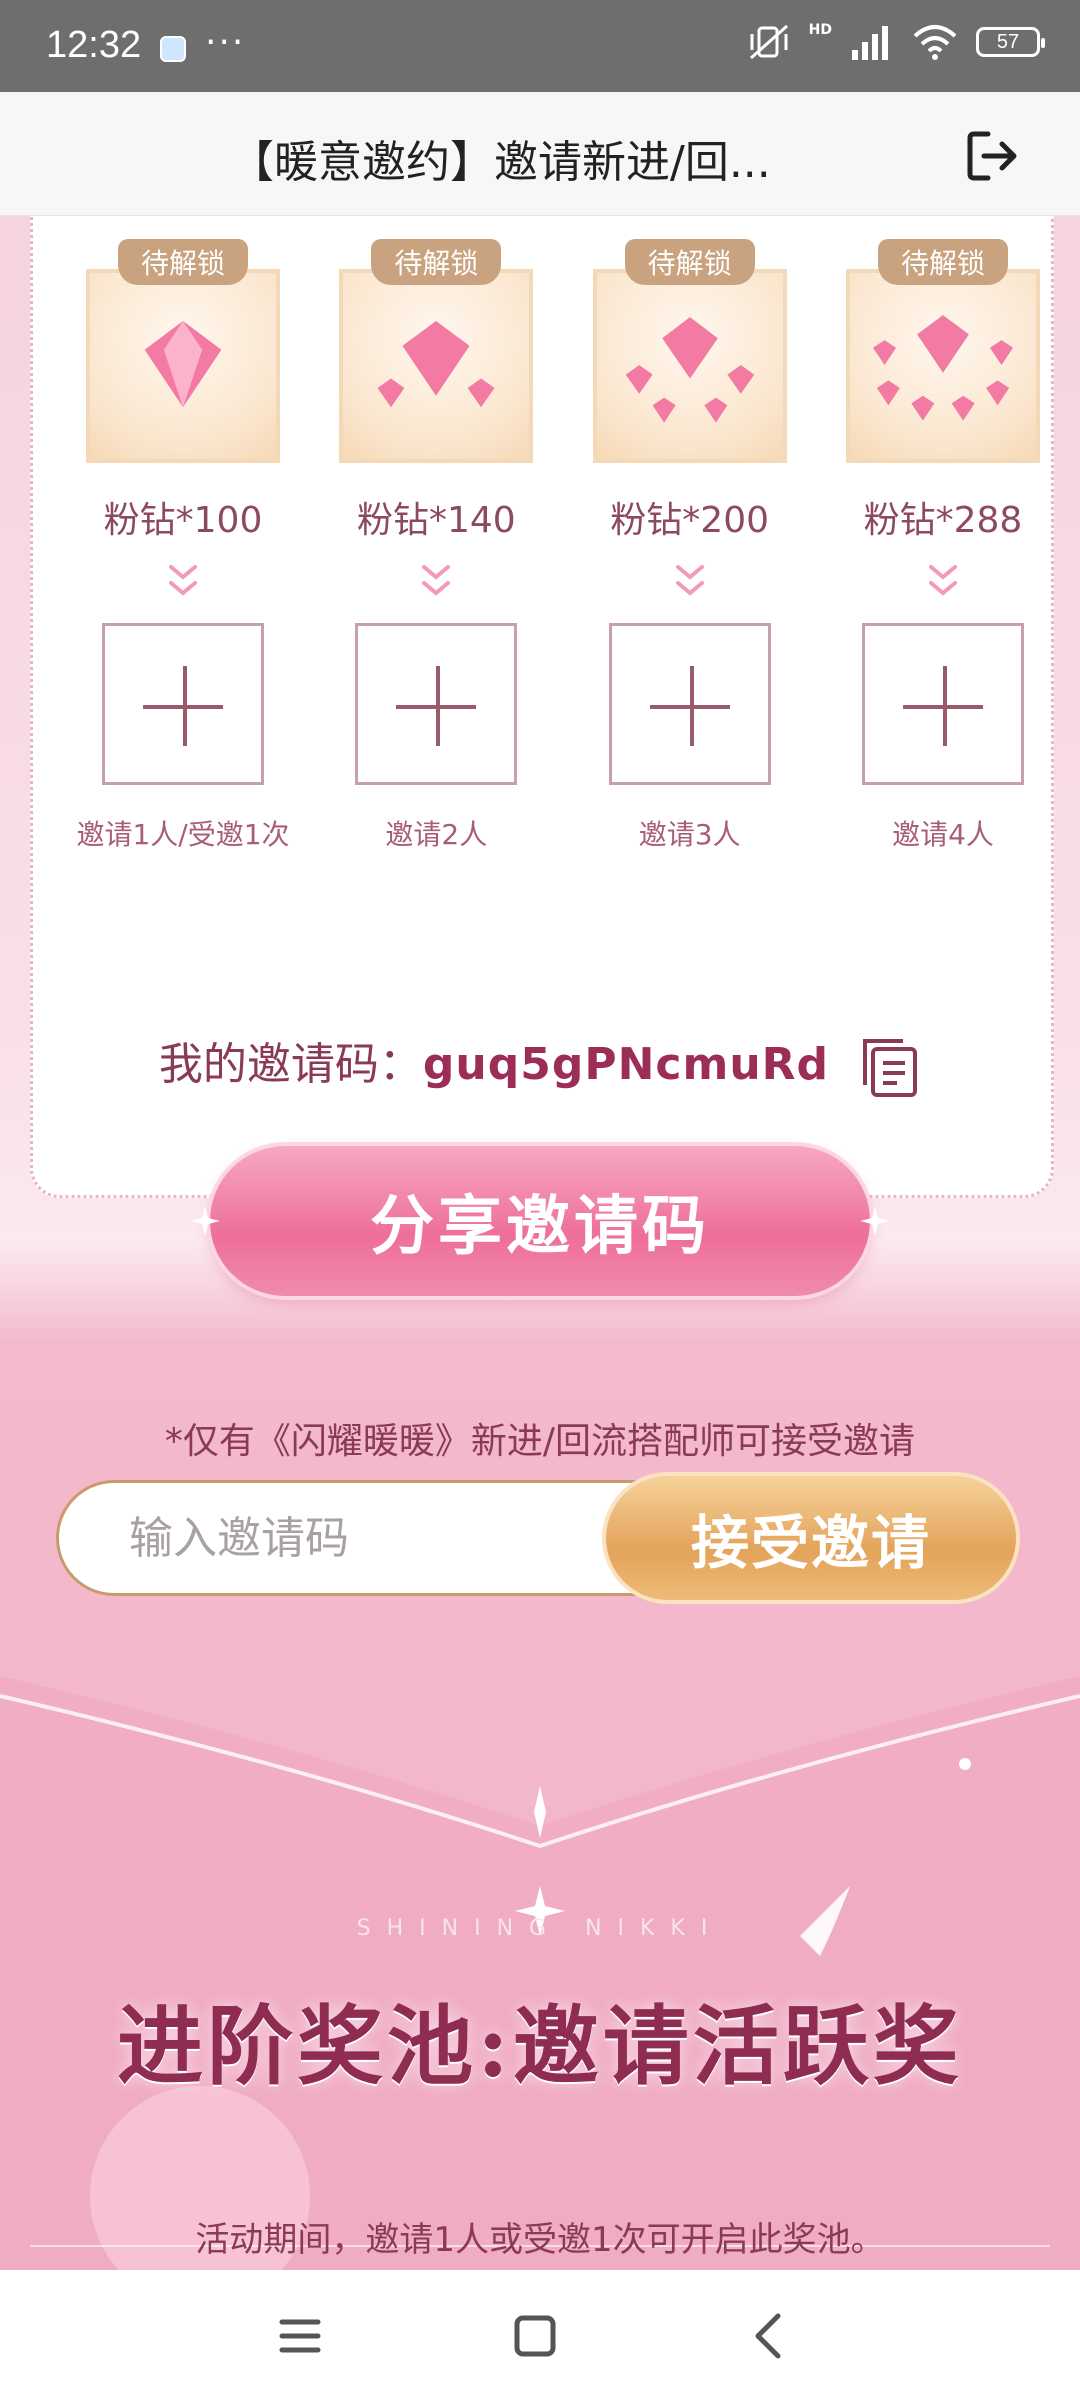 The height and width of the screenshot is (2400, 1080). I want to click on signal-icon, so click(870, 43).